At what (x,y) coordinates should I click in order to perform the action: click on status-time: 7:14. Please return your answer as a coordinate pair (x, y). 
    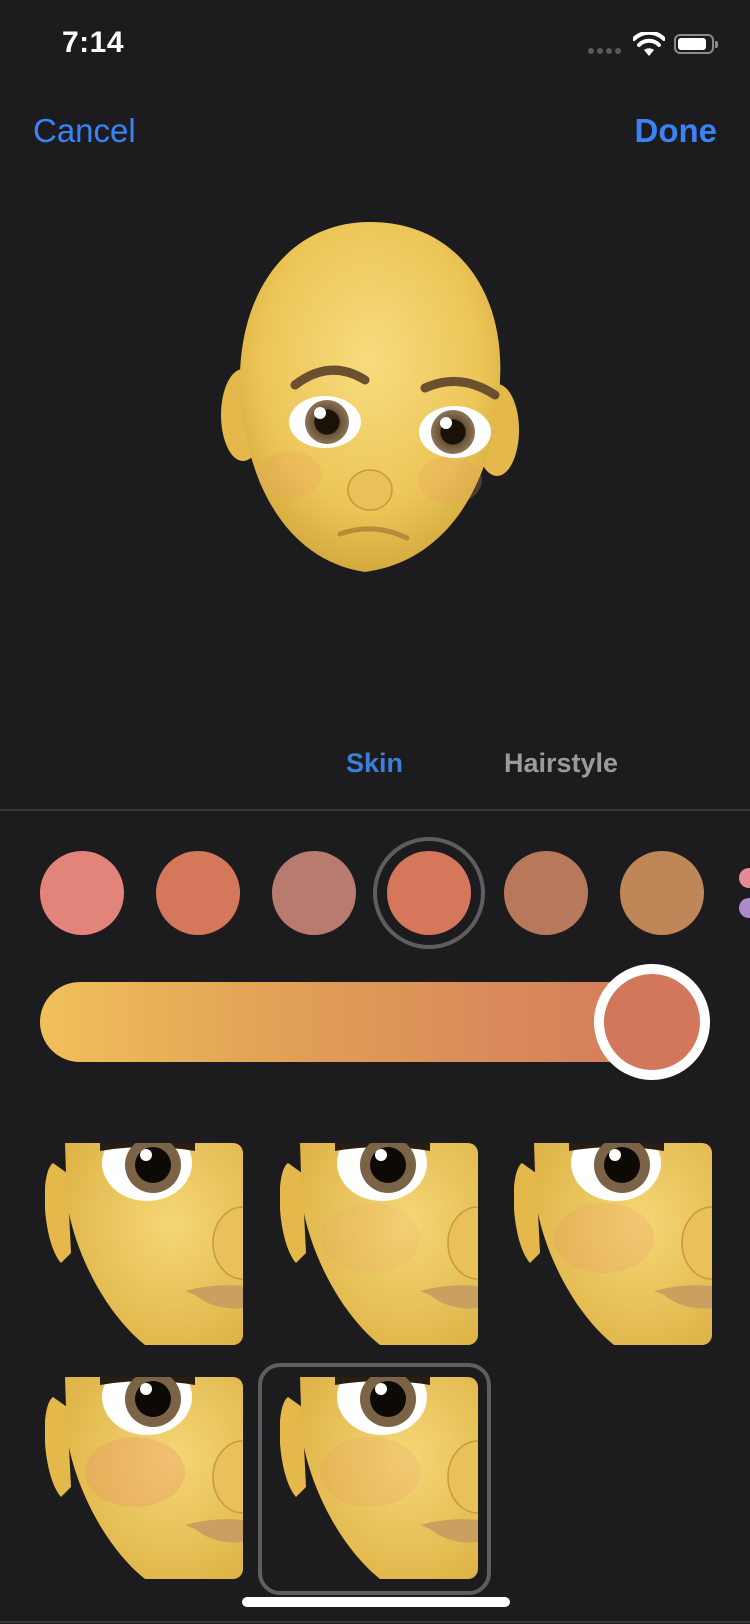
    Looking at the image, I should click on (93, 42).